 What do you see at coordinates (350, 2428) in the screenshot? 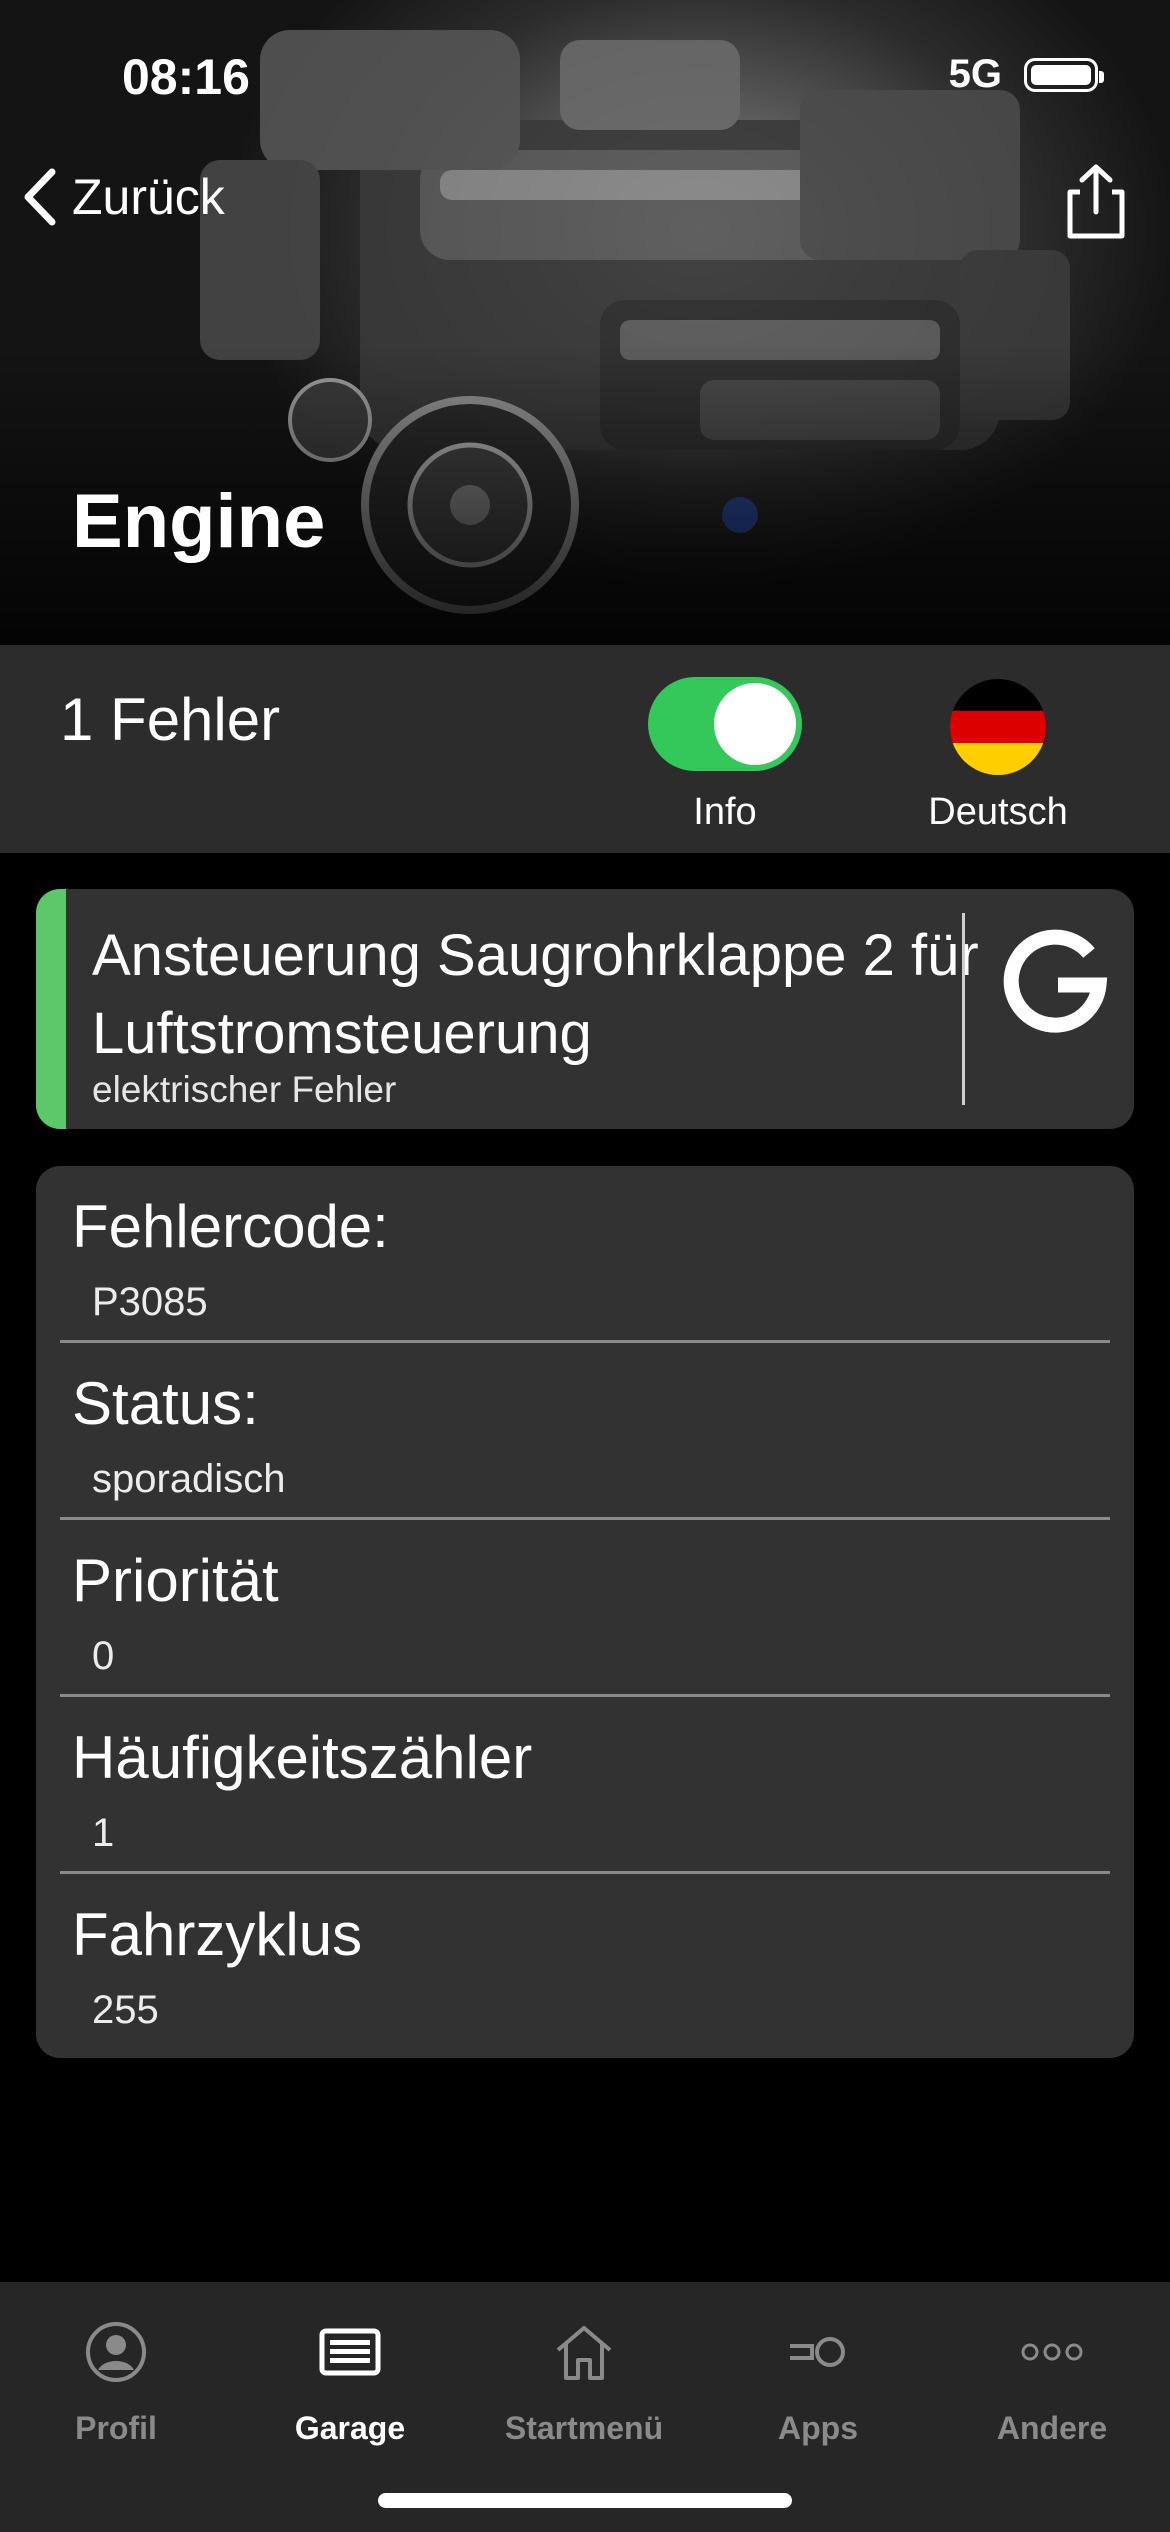
I see `tab-label: Garage` at bounding box center [350, 2428].